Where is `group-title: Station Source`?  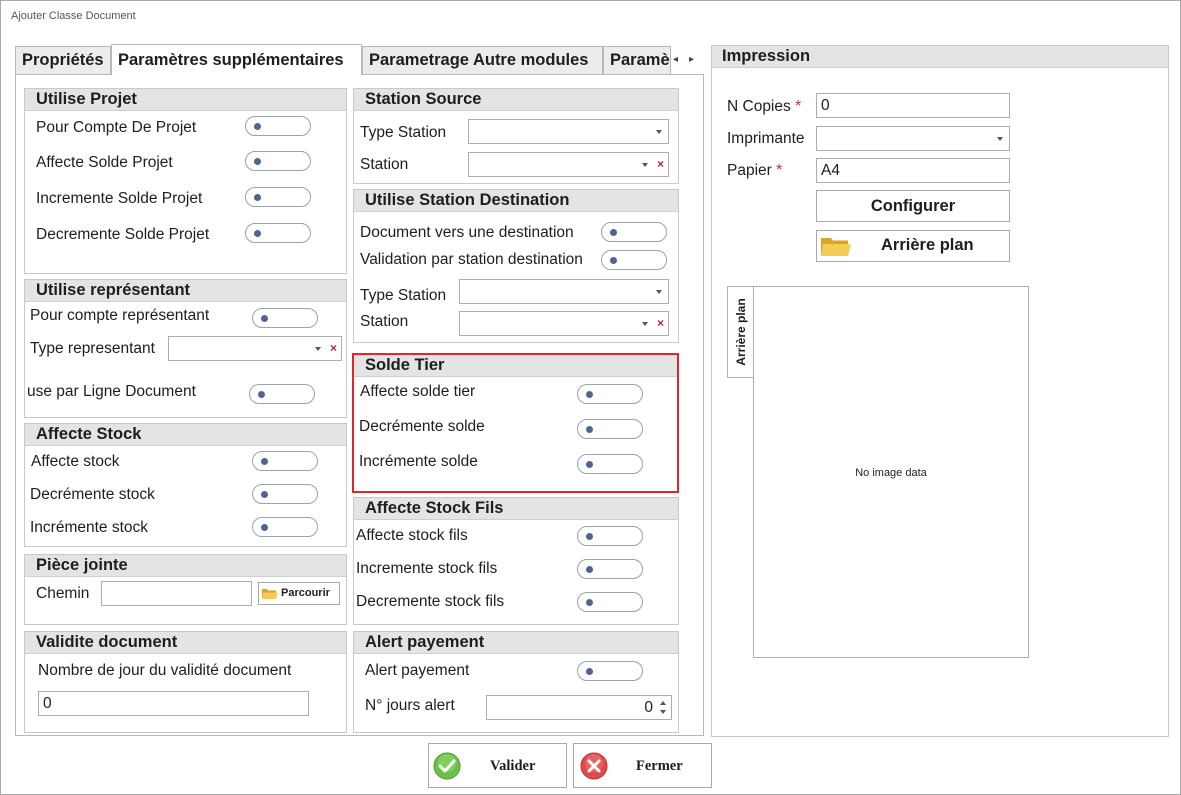
group-title: Station Source is located at coordinates (516, 100).